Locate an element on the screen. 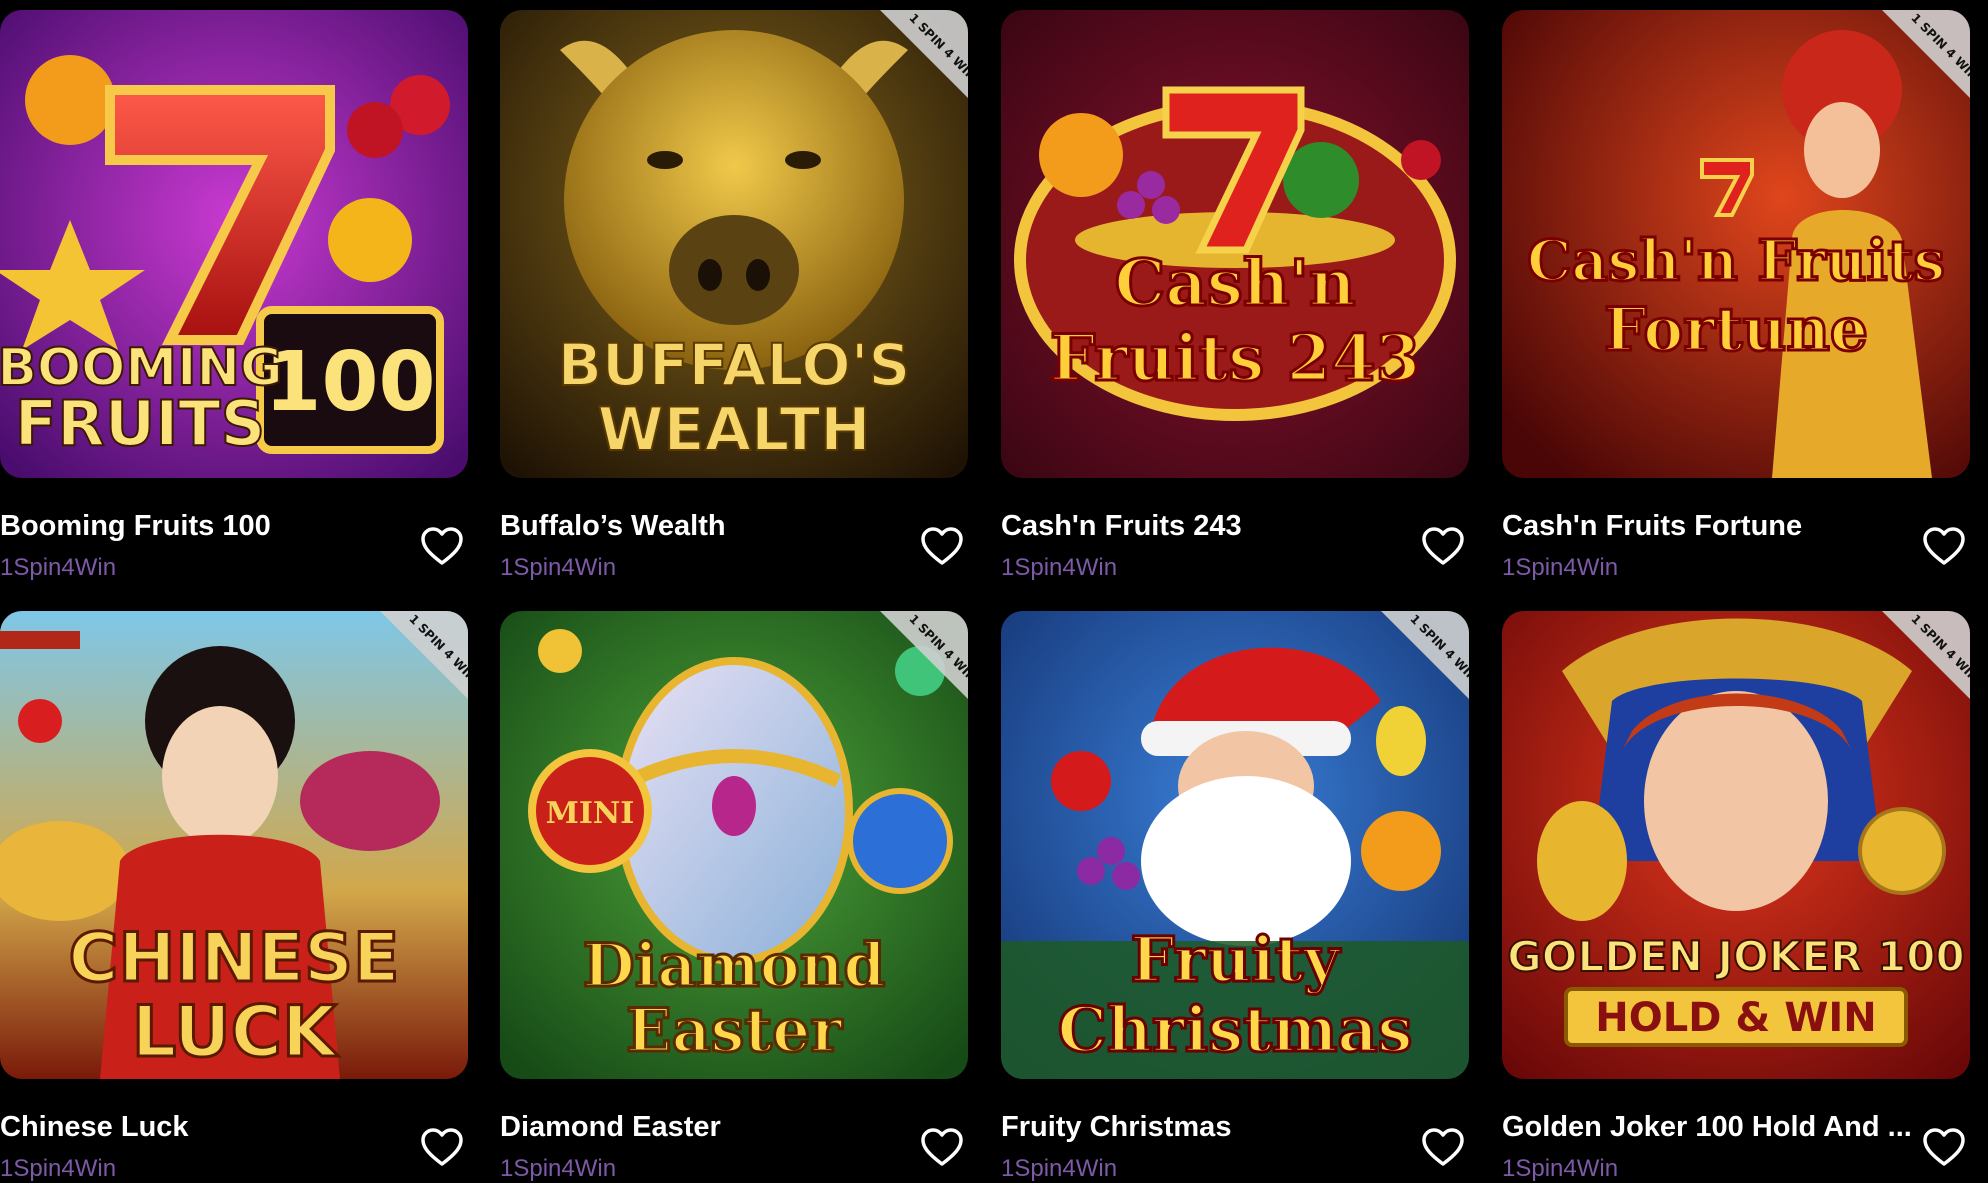  svg-text: Cash'n Fruits is located at coordinates (1736, 261).